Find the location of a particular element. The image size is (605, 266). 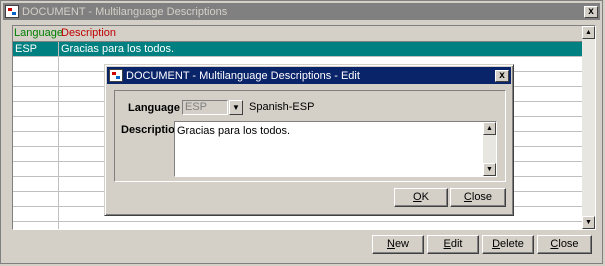

description-scrollbar: ▲ ▼ is located at coordinates (489, 149).